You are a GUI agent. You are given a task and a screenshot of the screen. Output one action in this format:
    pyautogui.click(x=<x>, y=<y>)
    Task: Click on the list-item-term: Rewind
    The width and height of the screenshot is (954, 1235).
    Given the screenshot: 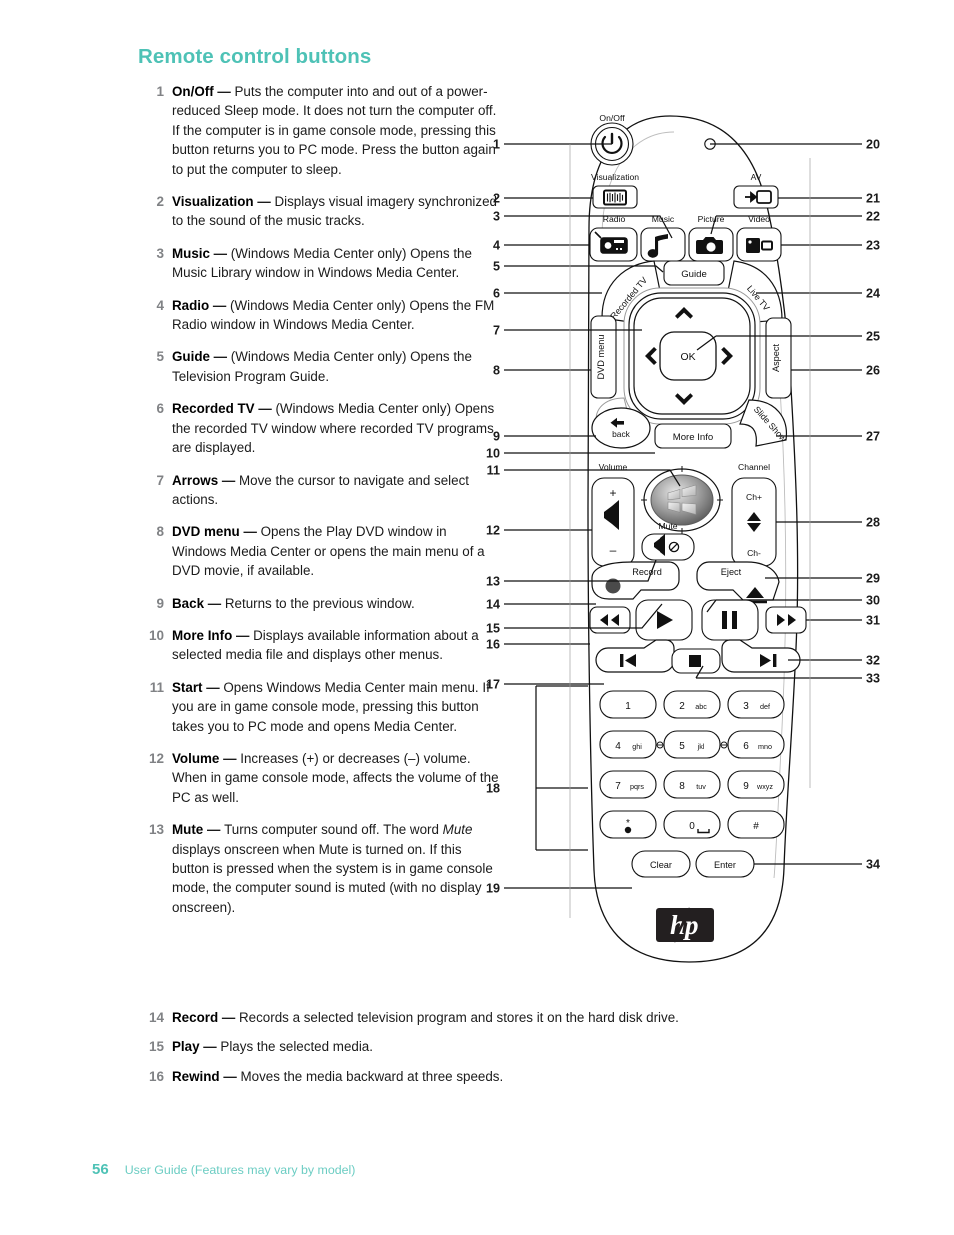 What is the action you would take?
    pyautogui.click(x=196, y=1076)
    